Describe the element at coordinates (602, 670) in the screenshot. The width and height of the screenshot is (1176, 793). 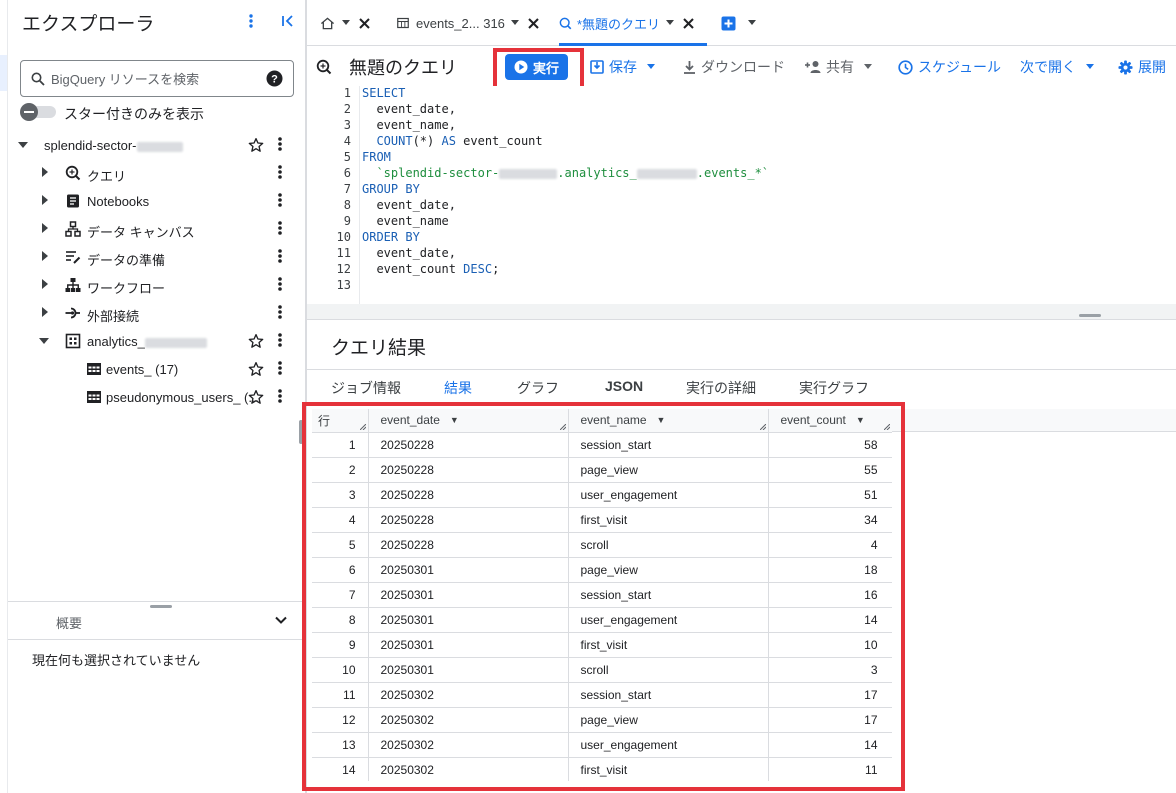
I see `table-row: 10 20250301 scroll 3` at that location.